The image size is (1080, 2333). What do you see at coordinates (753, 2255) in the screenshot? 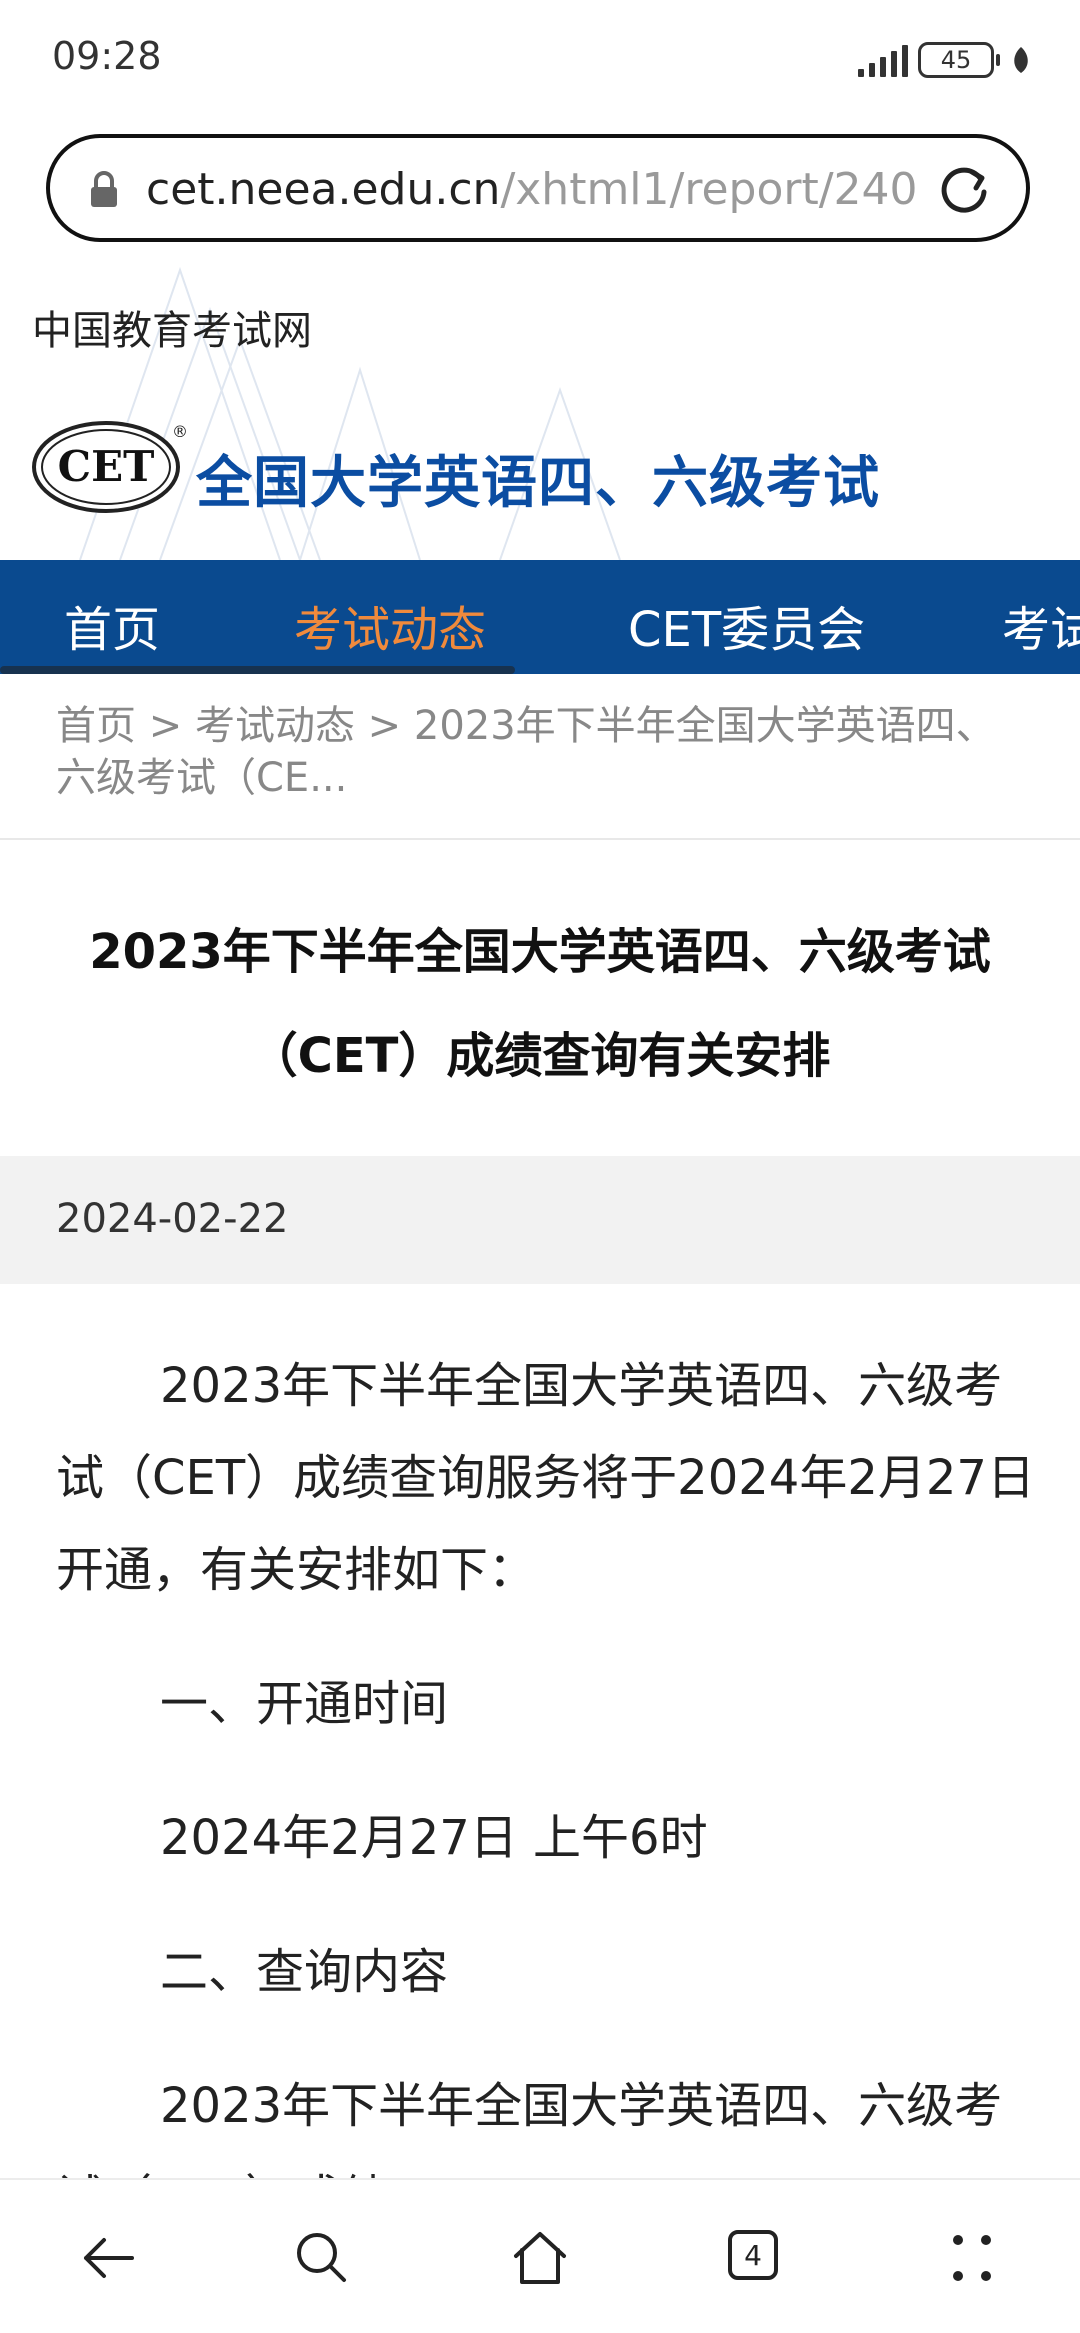
I see `tabs-icon: 4` at bounding box center [753, 2255].